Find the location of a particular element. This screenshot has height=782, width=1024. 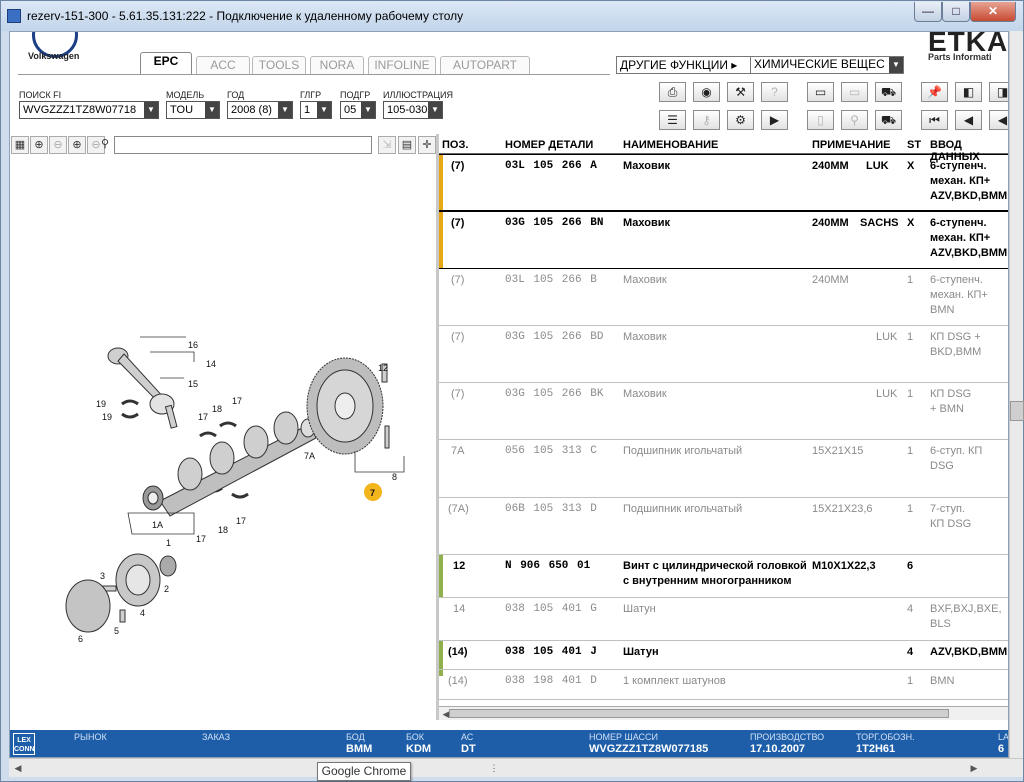

diagram-label-2: 2 is located at coordinates (166, 589).